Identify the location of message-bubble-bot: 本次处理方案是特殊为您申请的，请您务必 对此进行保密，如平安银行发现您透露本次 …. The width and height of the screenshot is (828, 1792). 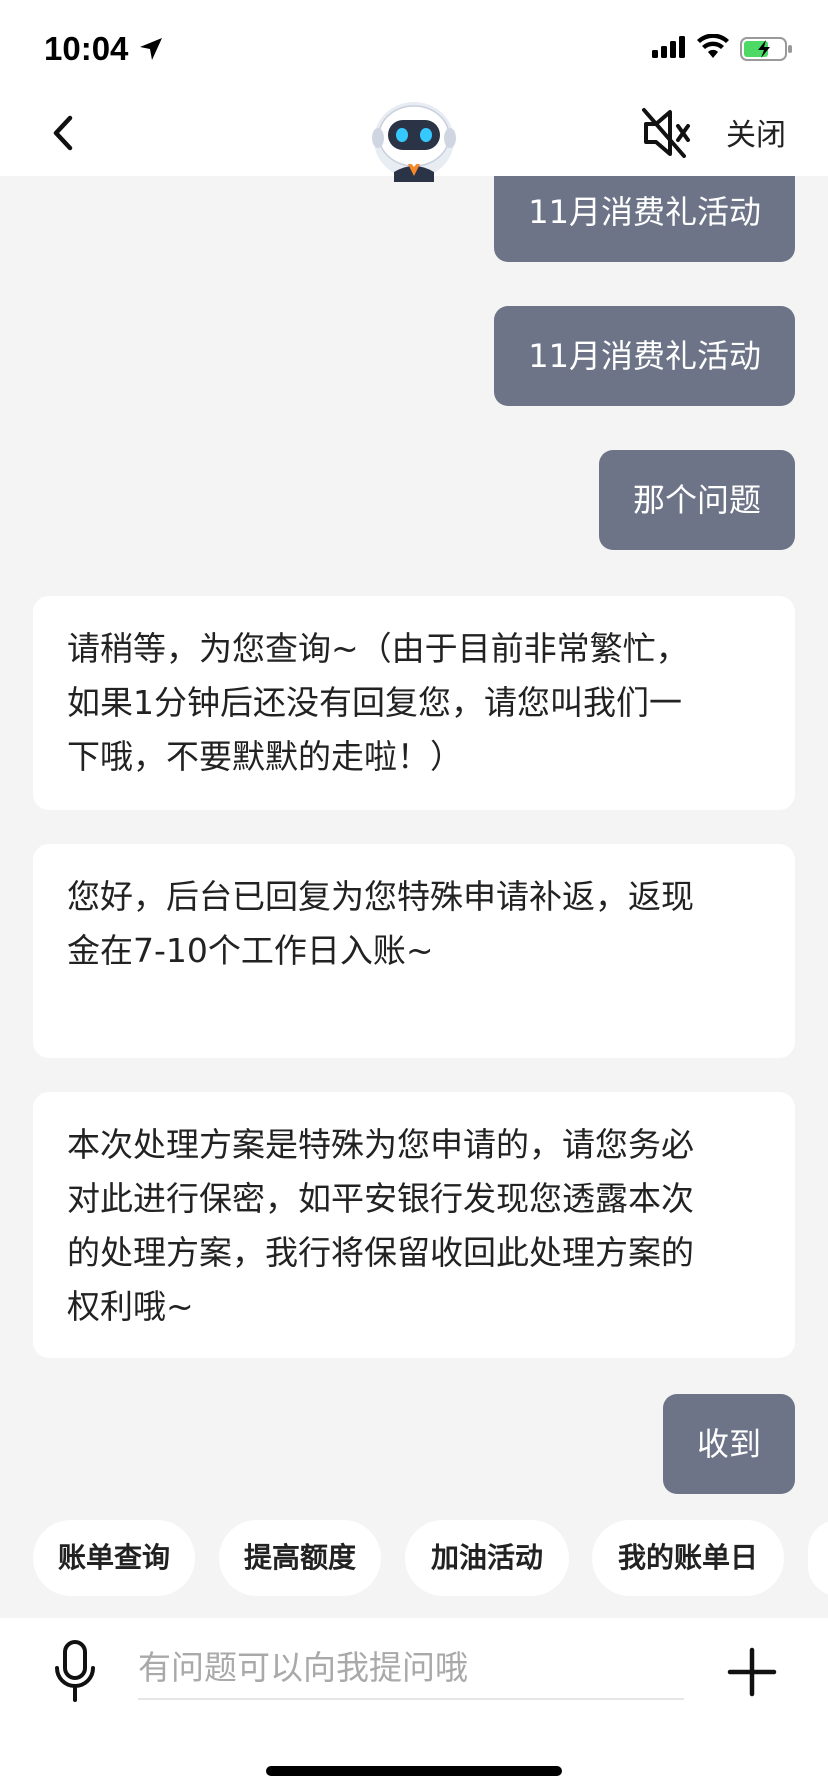
(414, 1225).